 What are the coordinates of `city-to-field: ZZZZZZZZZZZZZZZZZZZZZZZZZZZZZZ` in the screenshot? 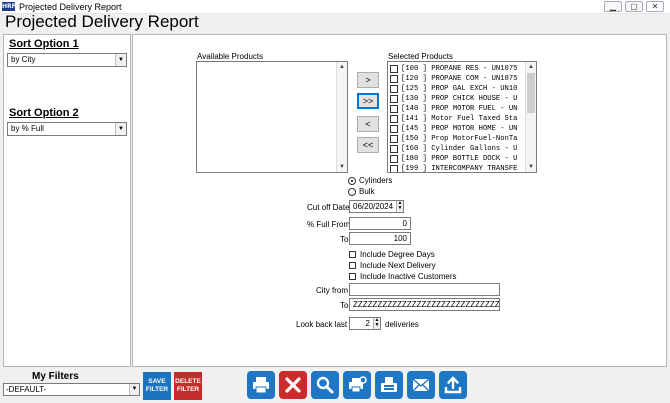 It's located at (424, 304).